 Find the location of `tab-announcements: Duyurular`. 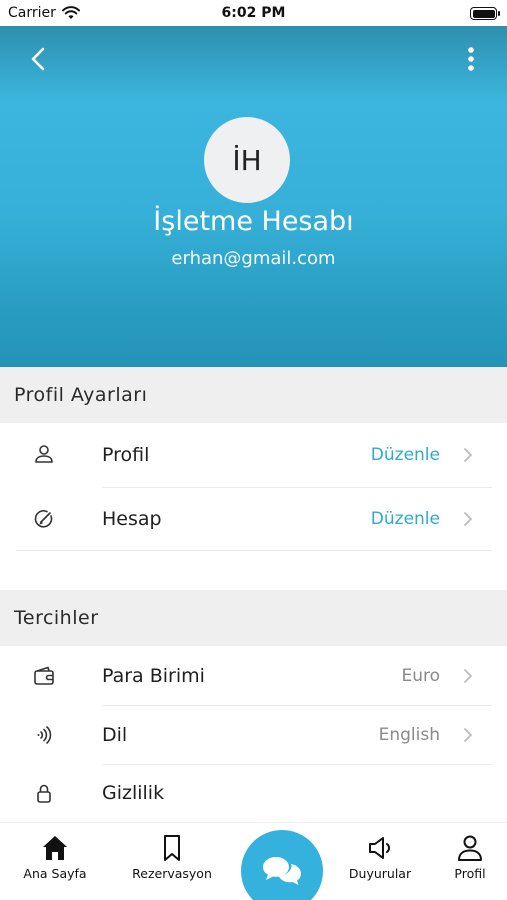

tab-announcements: Duyurular is located at coordinates (380, 857).